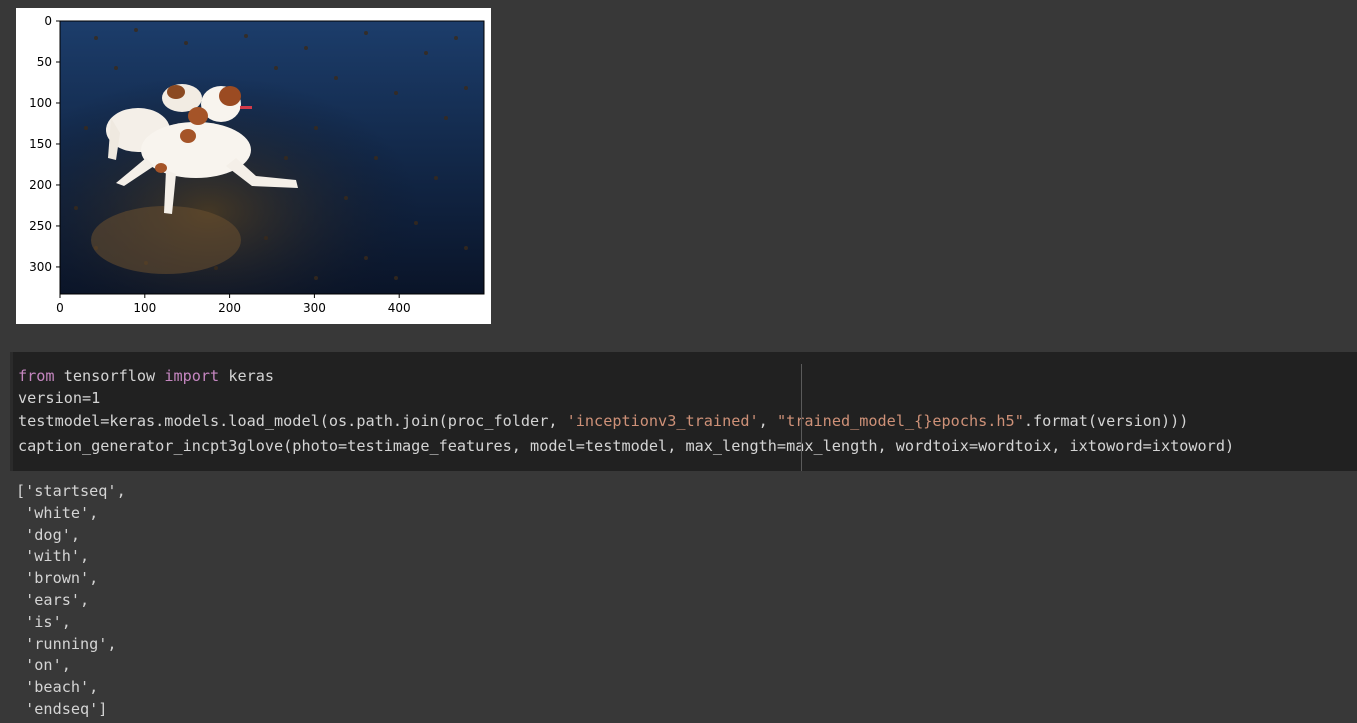 Image resolution: width=1357 pixels, height=723 pixels. What do you see at coordinates (57, 512) in the screenshot?
I see `output-line: 'white',` at bounding box center [57, 512].